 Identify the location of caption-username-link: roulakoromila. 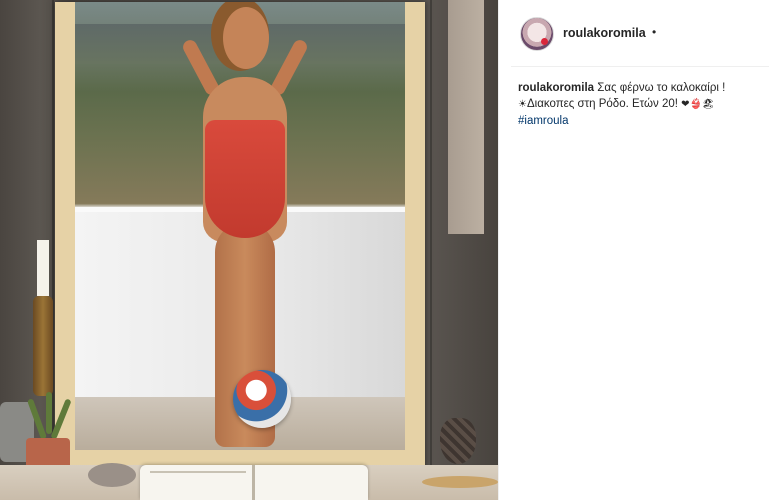
(556, 88).